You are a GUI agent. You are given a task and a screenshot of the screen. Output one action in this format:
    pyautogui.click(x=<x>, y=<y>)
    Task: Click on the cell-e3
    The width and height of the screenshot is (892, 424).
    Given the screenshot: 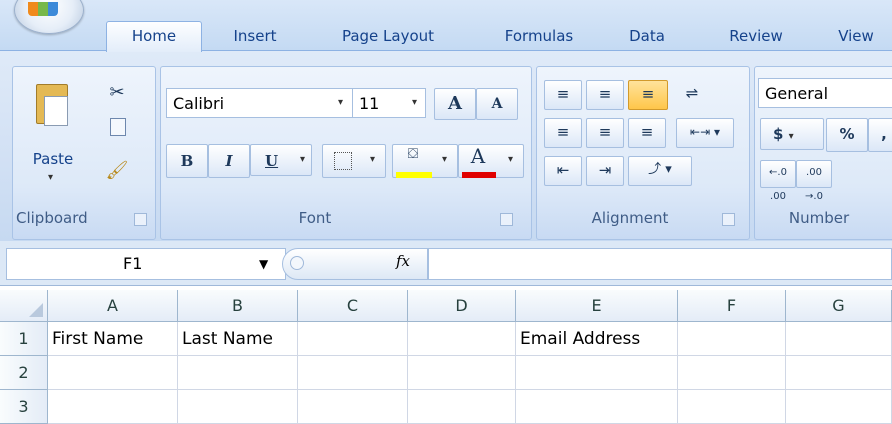 What is the action you would take?
    pyautogui.click(x=597, y=407)
    